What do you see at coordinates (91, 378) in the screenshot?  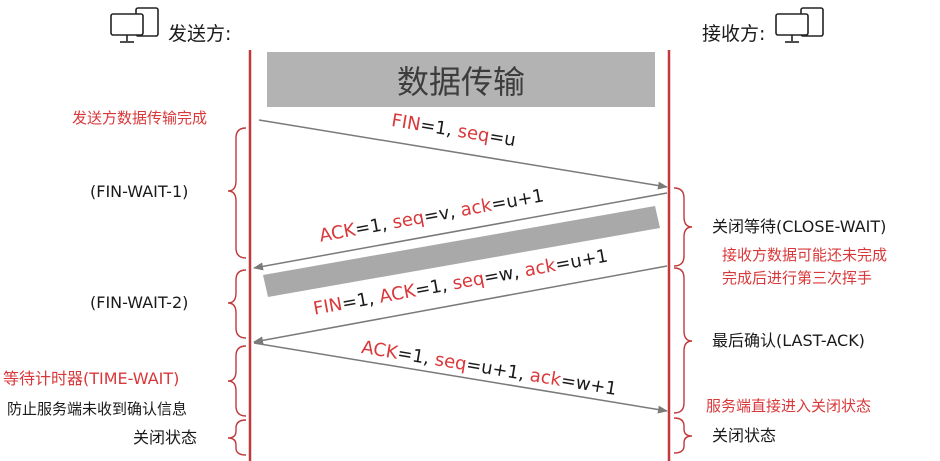 I see `time-wait-state: 等待计时器(TIME-WAIT)` at bounding box center [91, 378].